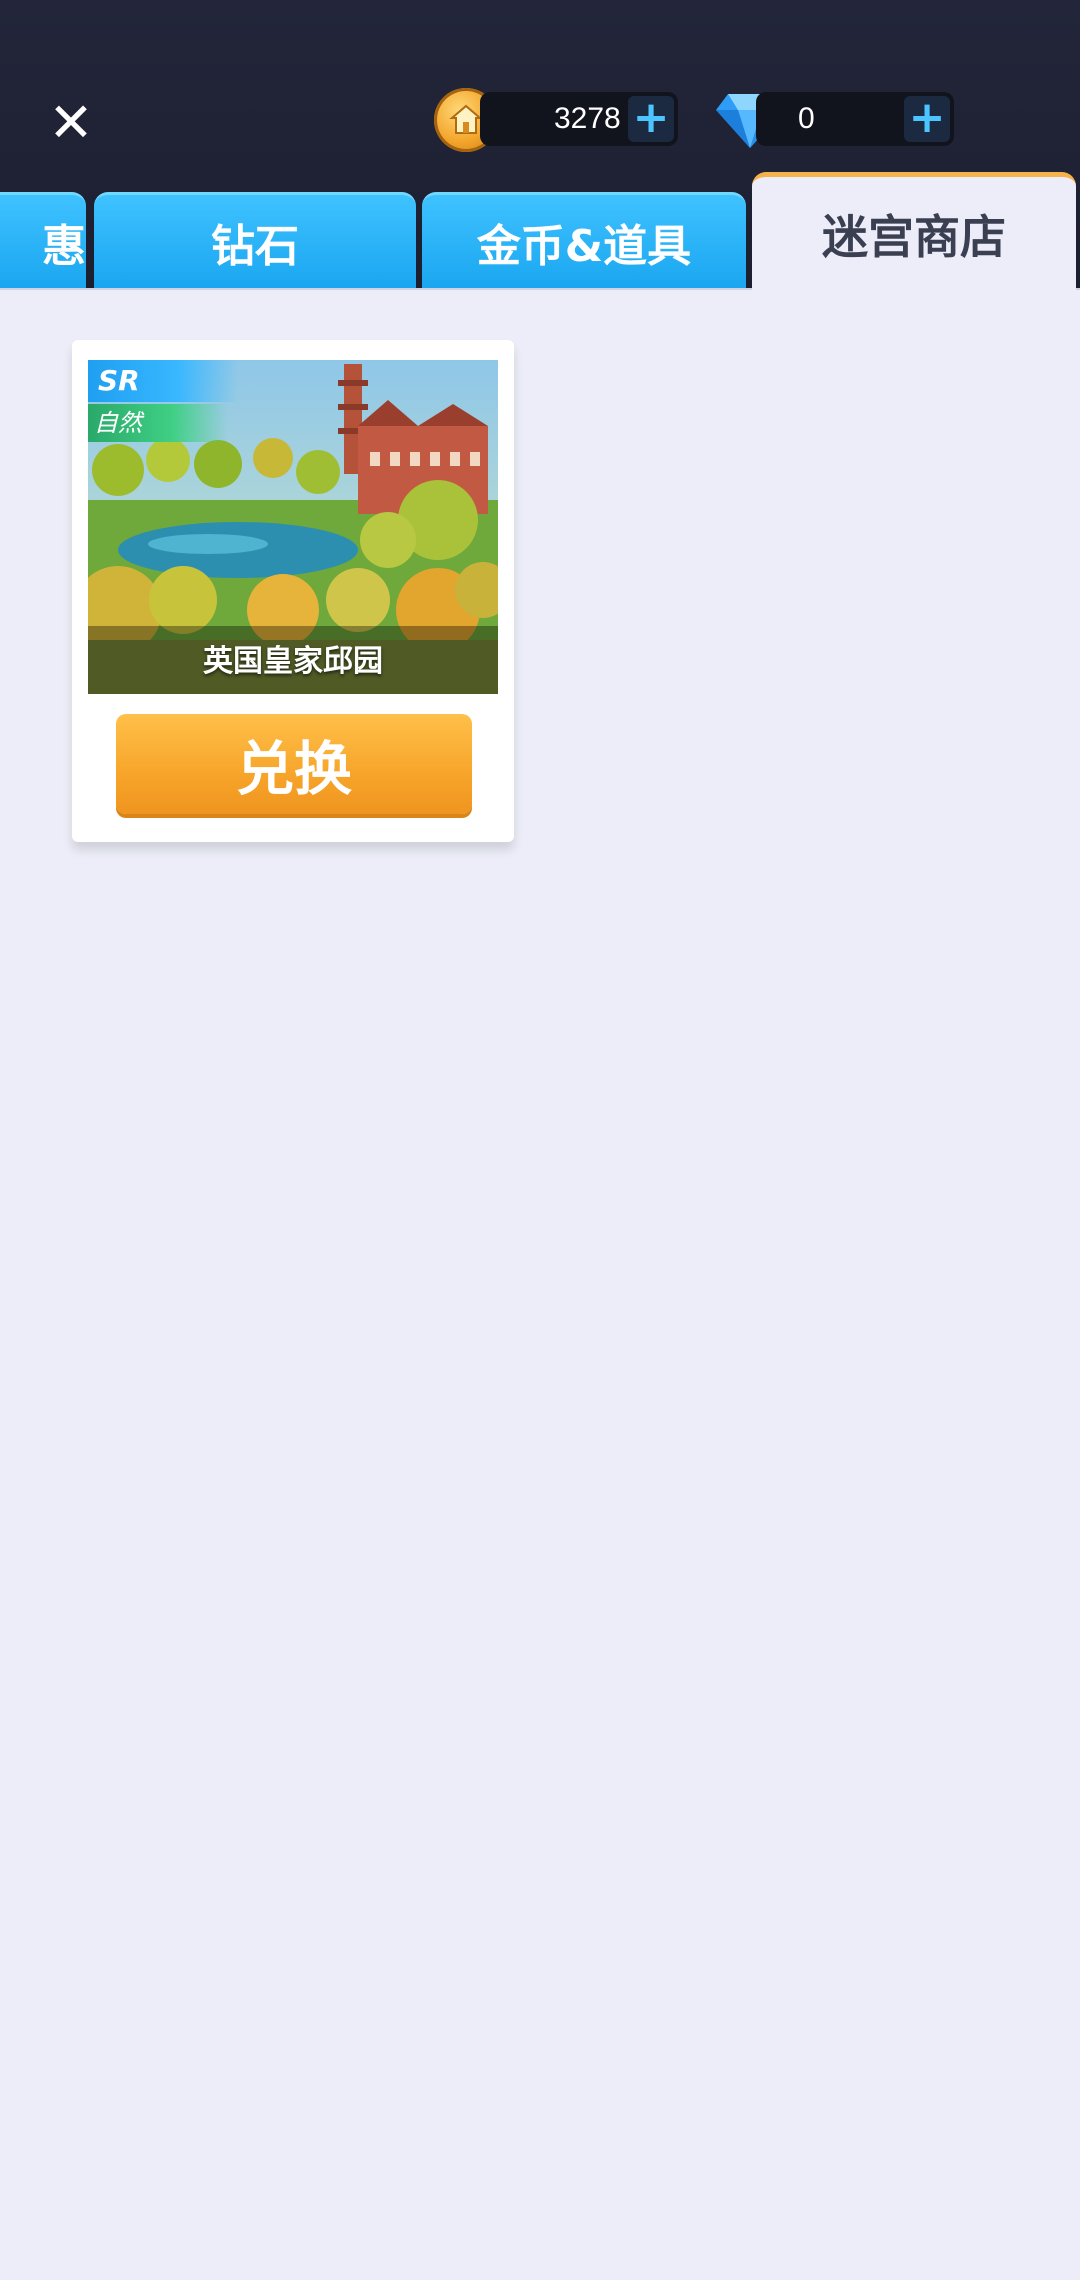 The width and height of the screenshot is (1080, 2280). What do you see at coordinates (806, 118) in the screenshot?
I see `gem-amount: 0` at bounding box center [806, 118].